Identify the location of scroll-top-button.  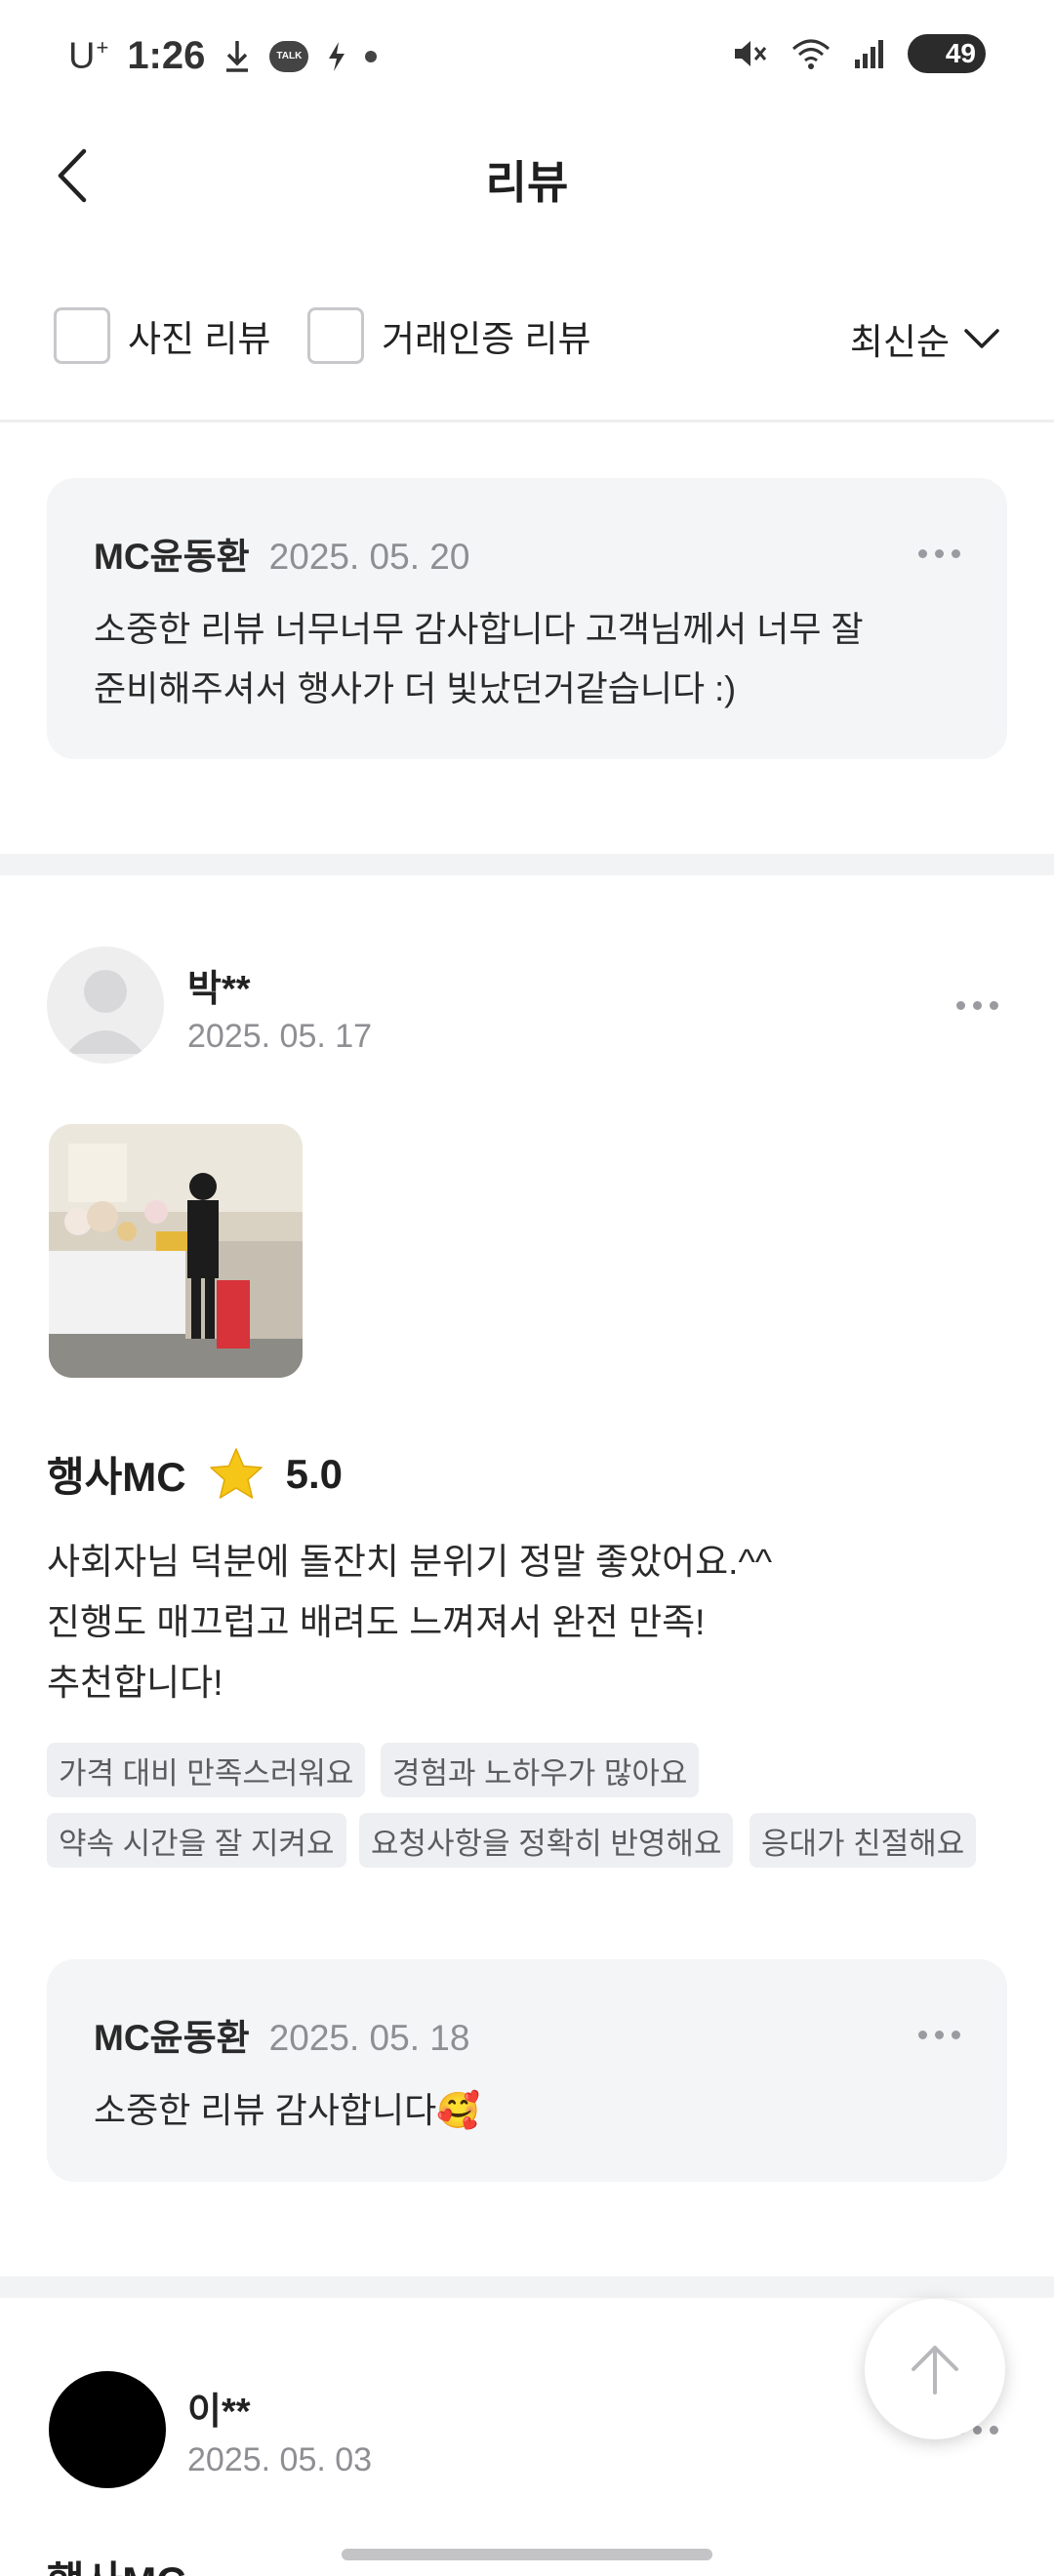
(935, 2369).